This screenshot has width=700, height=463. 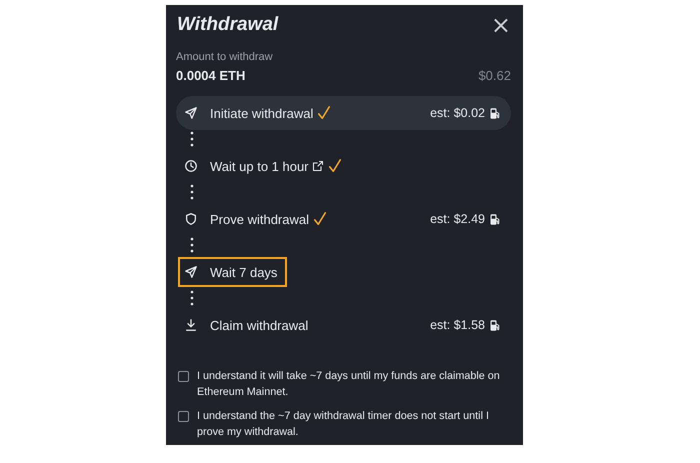 What do you see at coordinates (211, 75) in the screenshot?
I see `amount-value: 0.0004 ETH` at bounding box center [211, 75].